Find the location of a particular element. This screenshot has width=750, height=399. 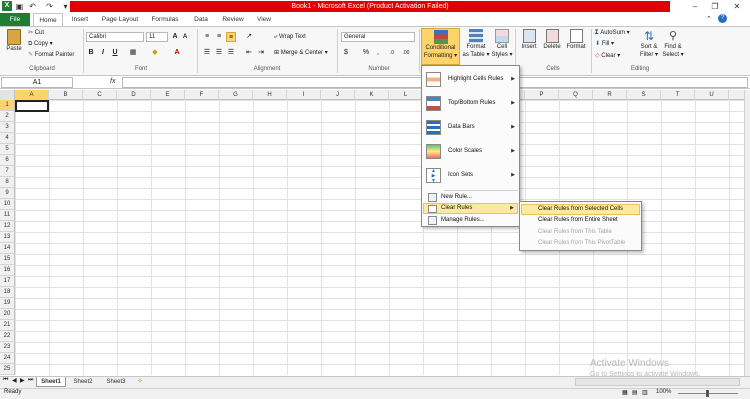

sheet-nav-first-icon: ⏮ is located at coordinates (5, 380).